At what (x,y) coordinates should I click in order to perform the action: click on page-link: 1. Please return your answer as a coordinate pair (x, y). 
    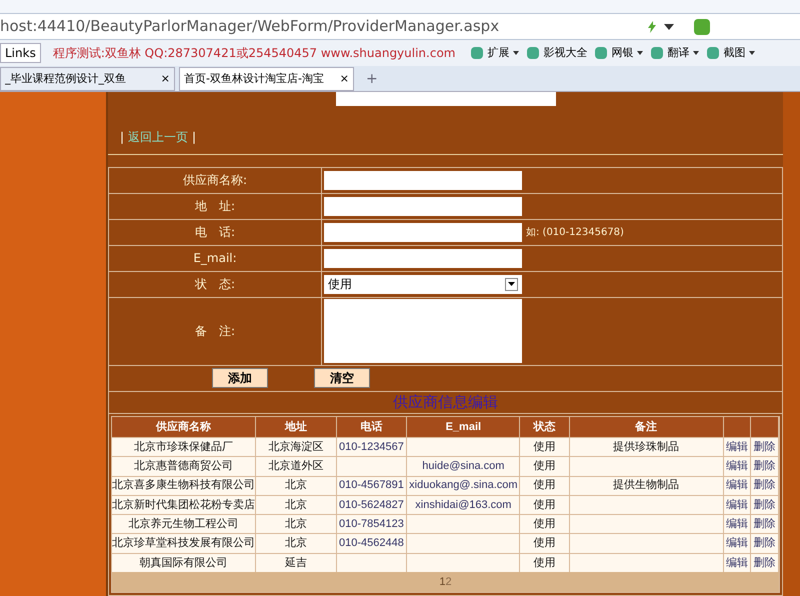
    Looking at the image, I should click on (442, 582).